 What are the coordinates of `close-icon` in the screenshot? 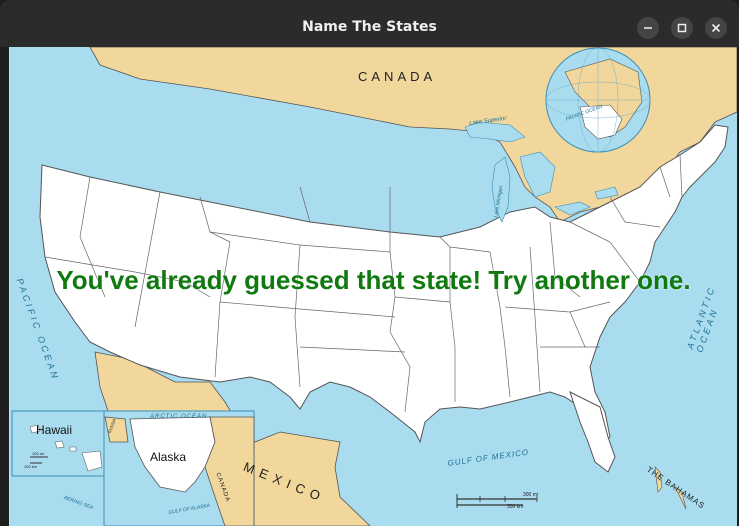 It's located at (716, 28).